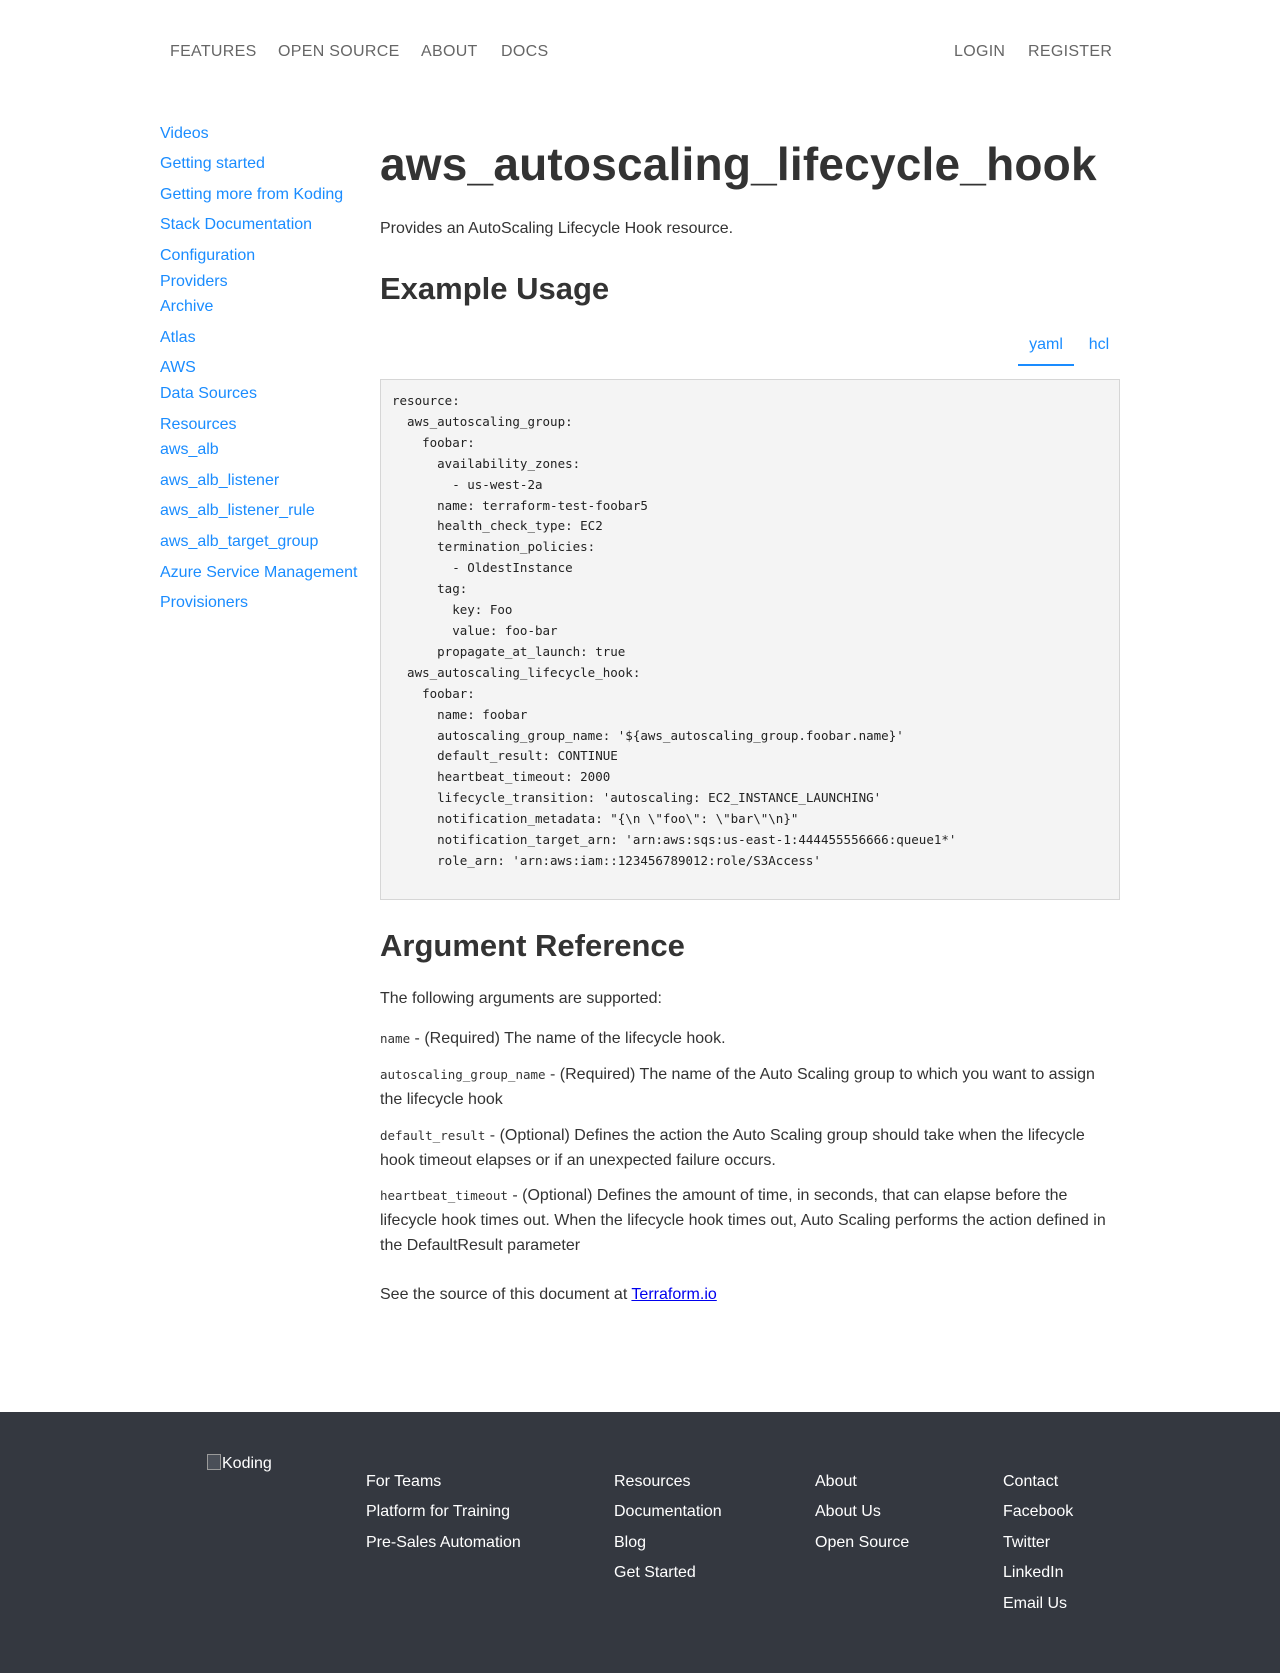  I want to click on footer-link-documentation: Documentation, so click(668, 1512).